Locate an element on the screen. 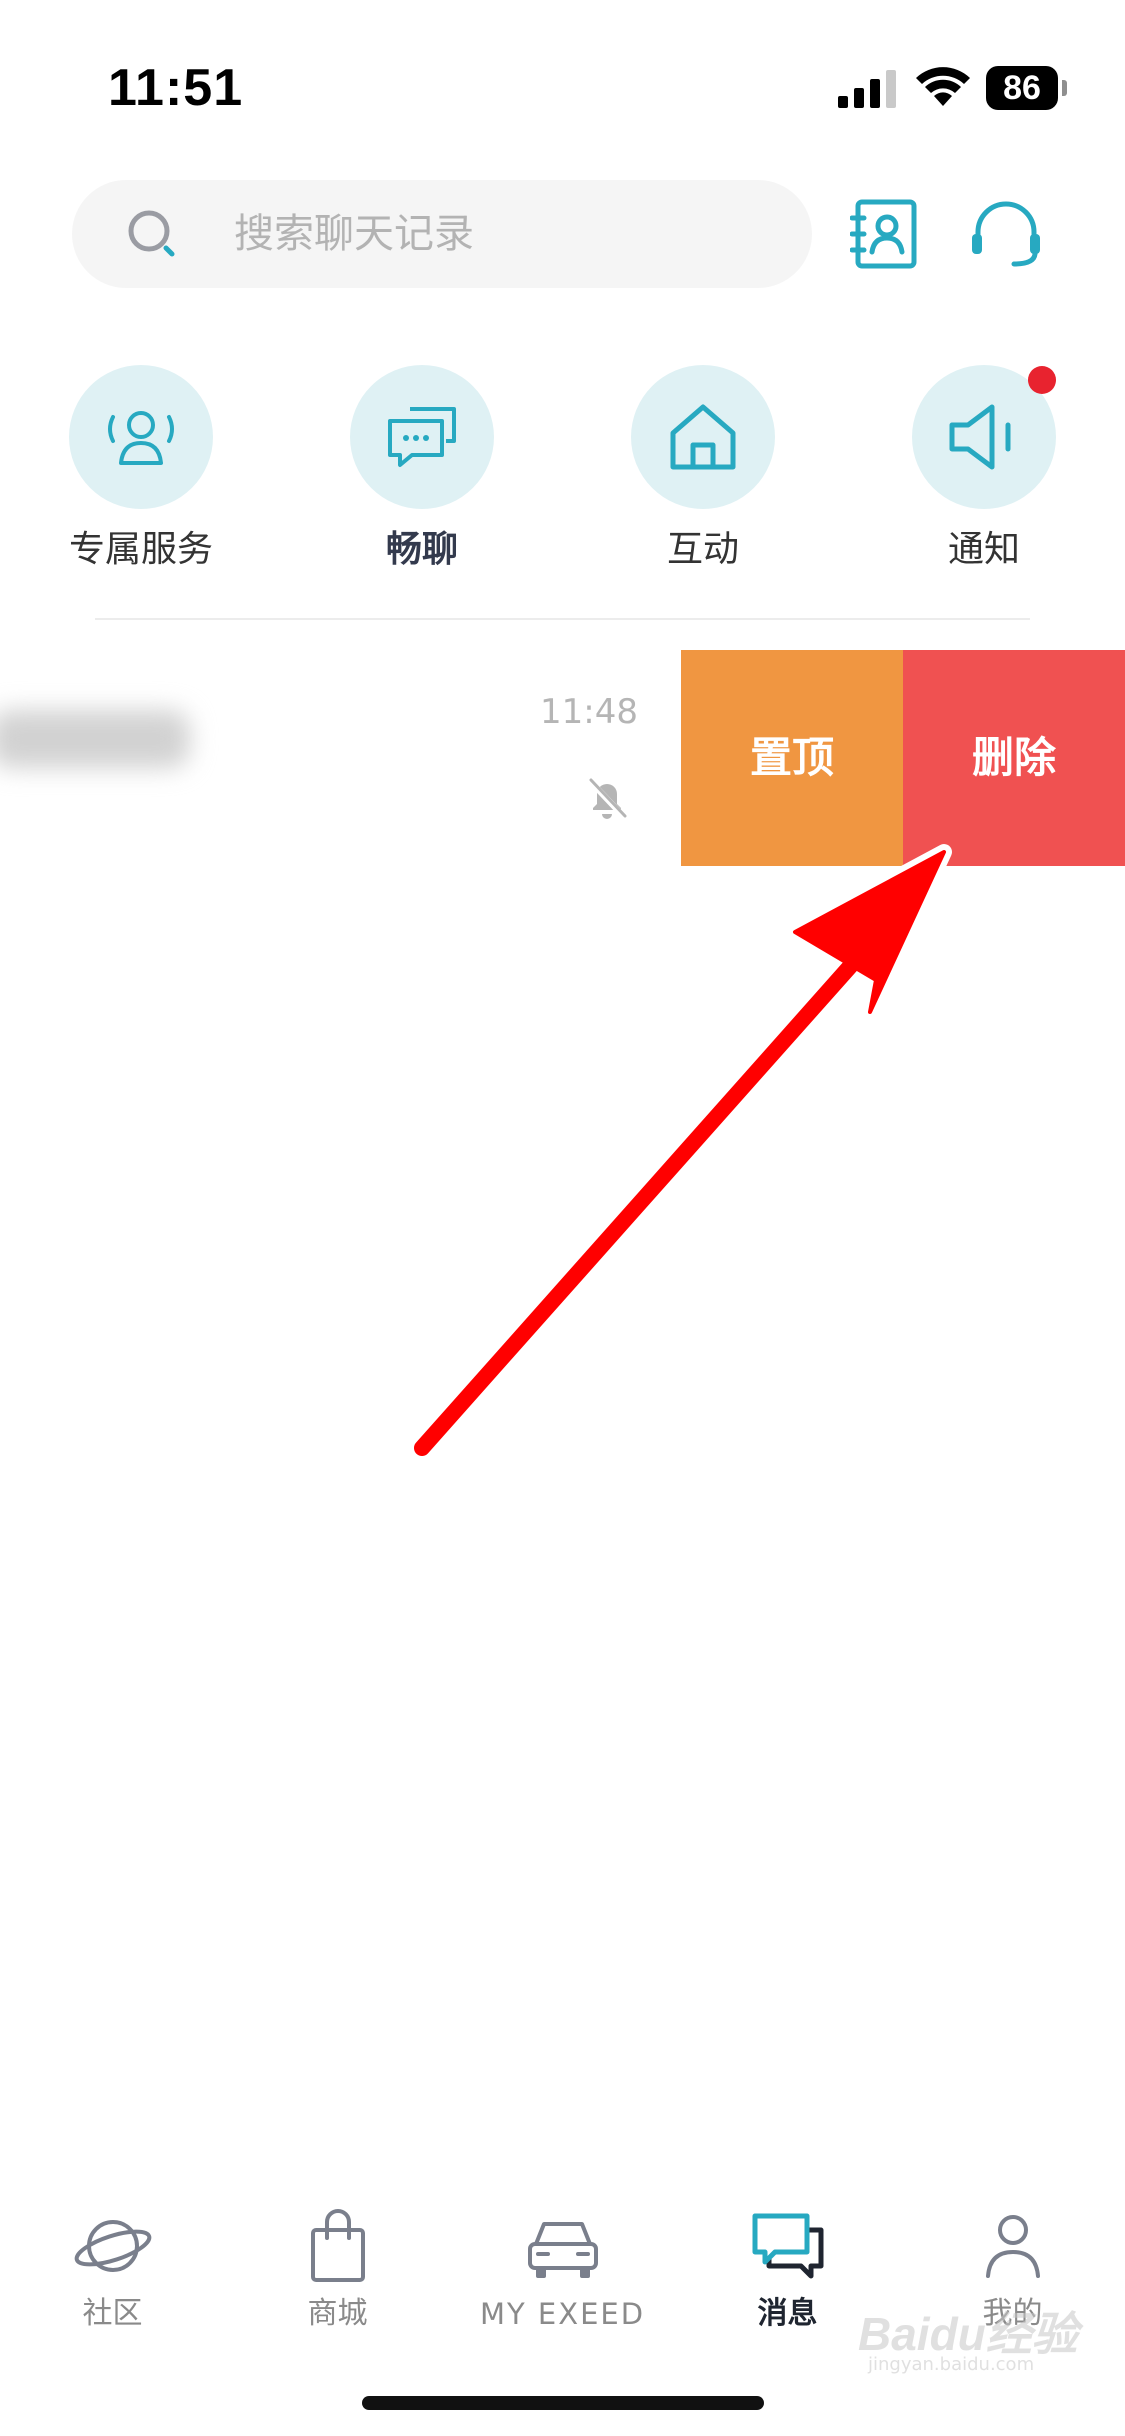 The width and height of the screenshot is (1125, 2436). shopping-bag-icon is located at coordinates (338, 2245).